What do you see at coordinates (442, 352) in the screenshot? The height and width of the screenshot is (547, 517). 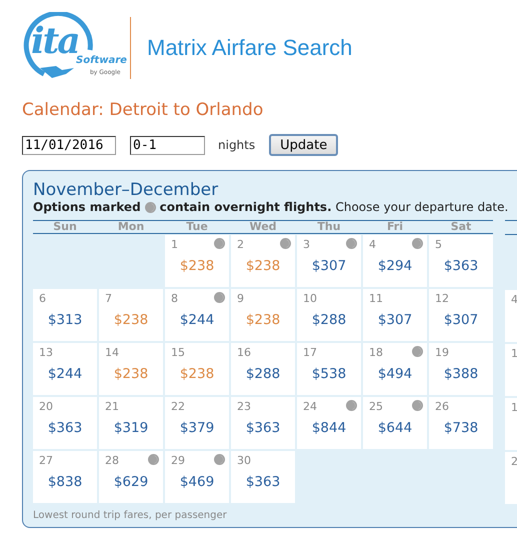 I see `day-number: 19` at bounding box center [442, 352].